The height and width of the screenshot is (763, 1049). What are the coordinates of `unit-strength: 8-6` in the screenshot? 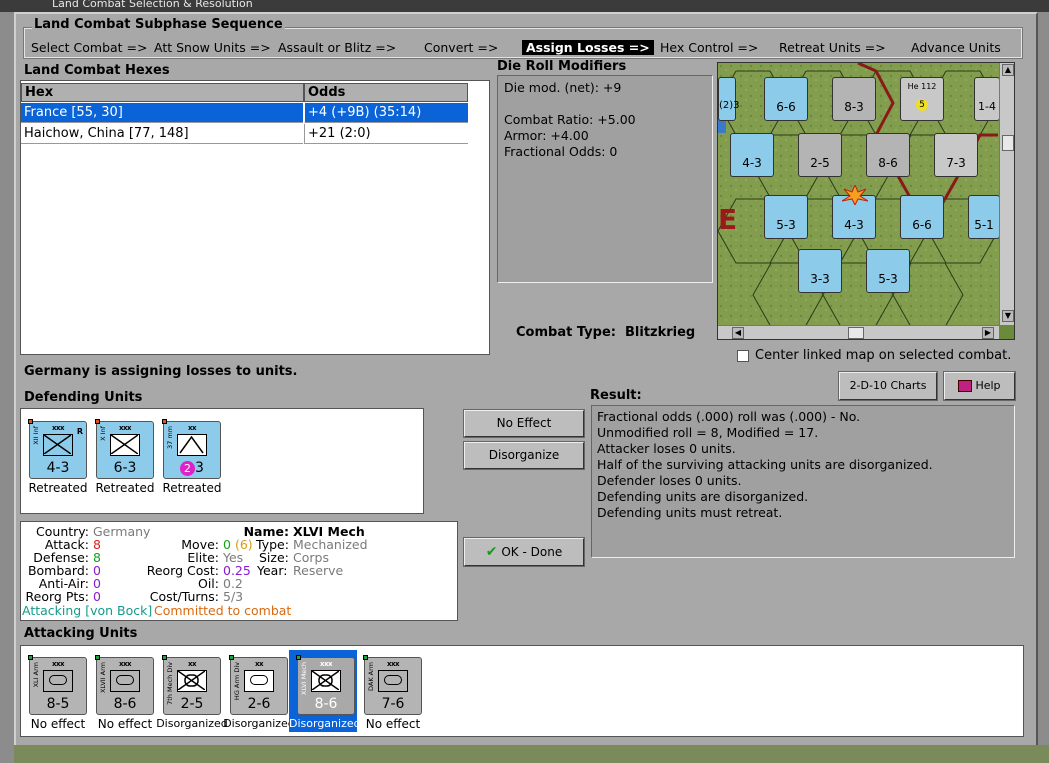 It's located at (326, 704).